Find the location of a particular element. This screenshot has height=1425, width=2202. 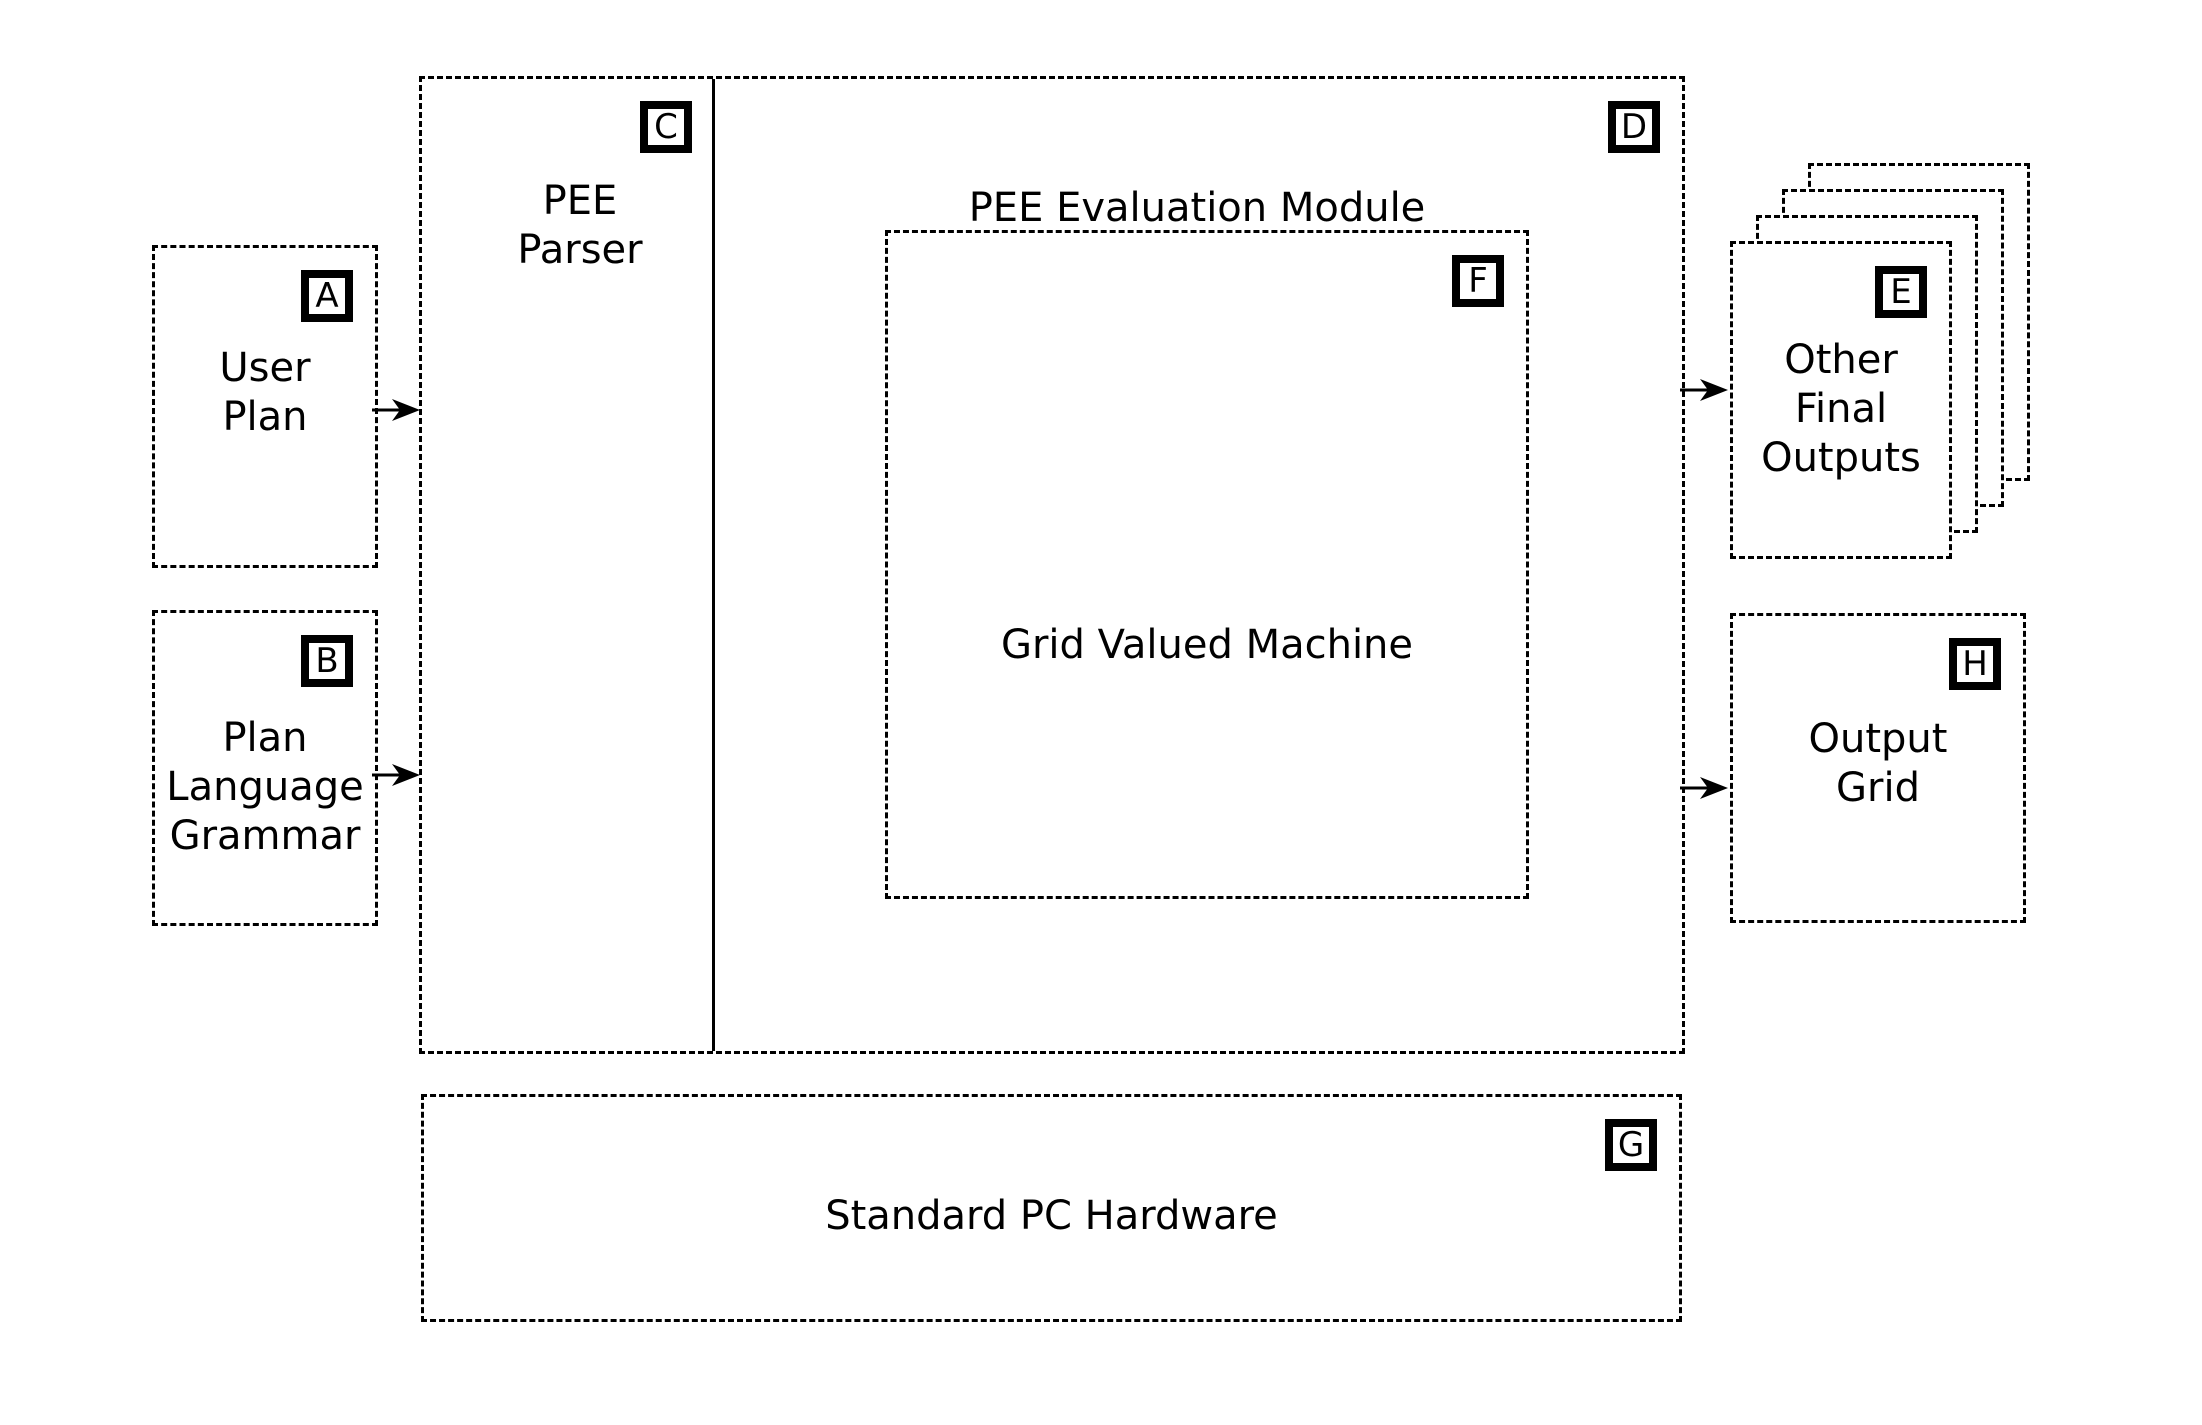

block-label-standard-pc-hardware: Standard PC Hardware is located at coordinates (1051, 1216).